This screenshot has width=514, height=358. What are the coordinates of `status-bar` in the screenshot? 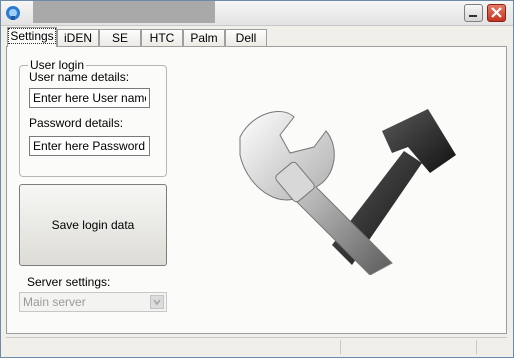 It's located at (256, 346).